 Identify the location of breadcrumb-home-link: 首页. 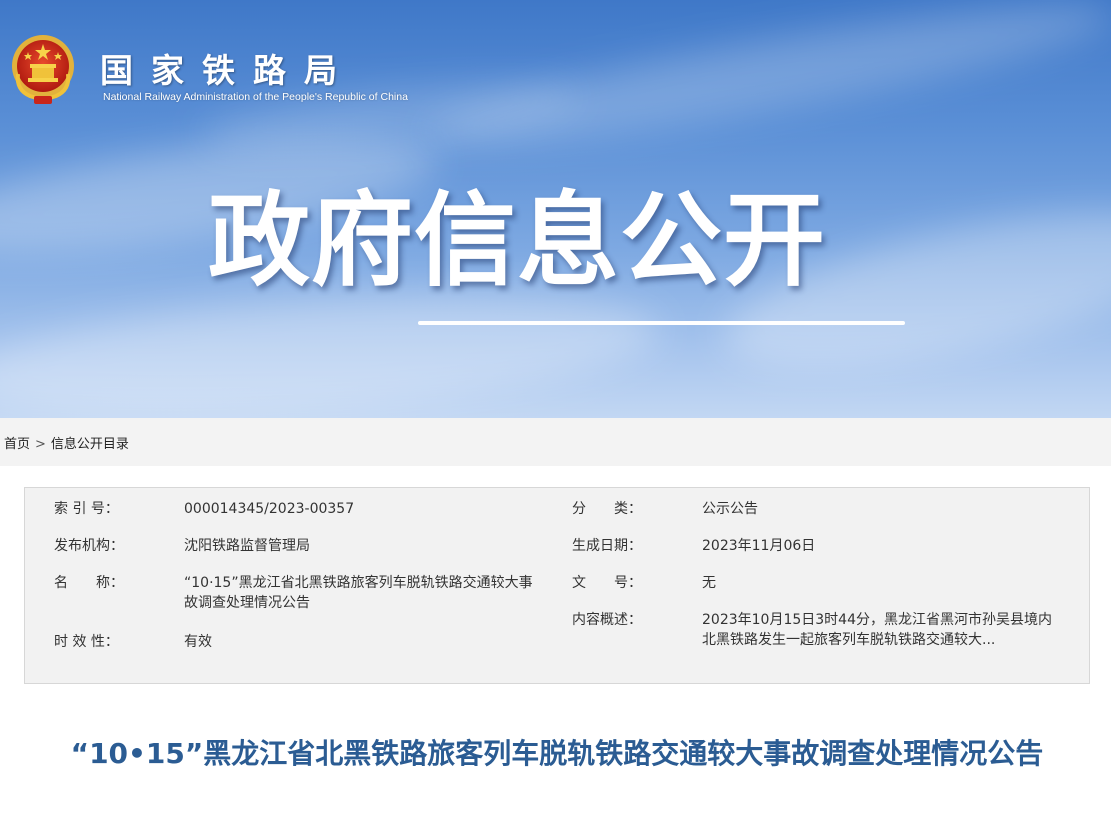
(17, 444).